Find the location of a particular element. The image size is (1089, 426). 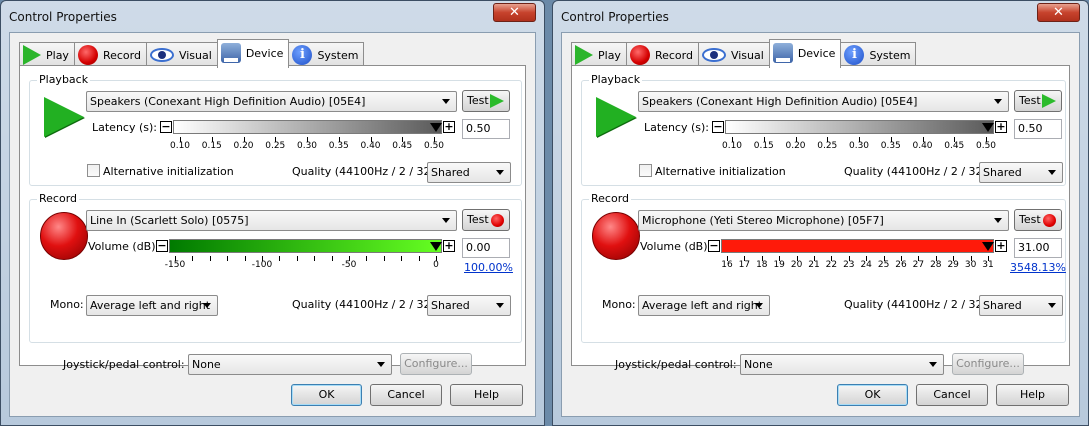

joystick-value: None is located at coordinates (206, 364).